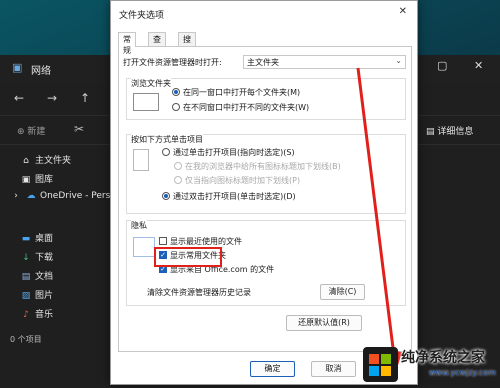 The width and height of the screenshot is (500, 388). I want to click on explorer-title: 网络, so click(41, 71).